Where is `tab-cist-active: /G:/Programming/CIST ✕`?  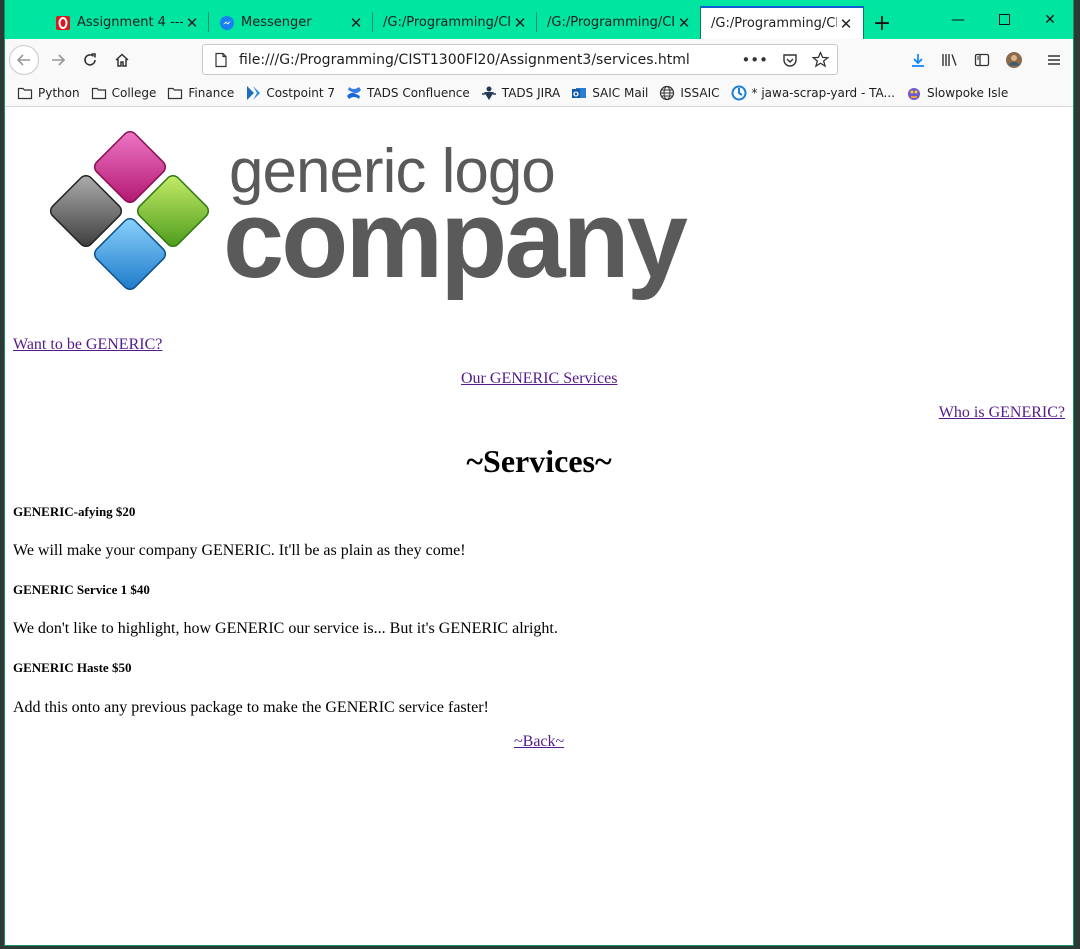
tab-cist-active: /G:/Programming/CIST ✕ is located at coordinates (782, 22).